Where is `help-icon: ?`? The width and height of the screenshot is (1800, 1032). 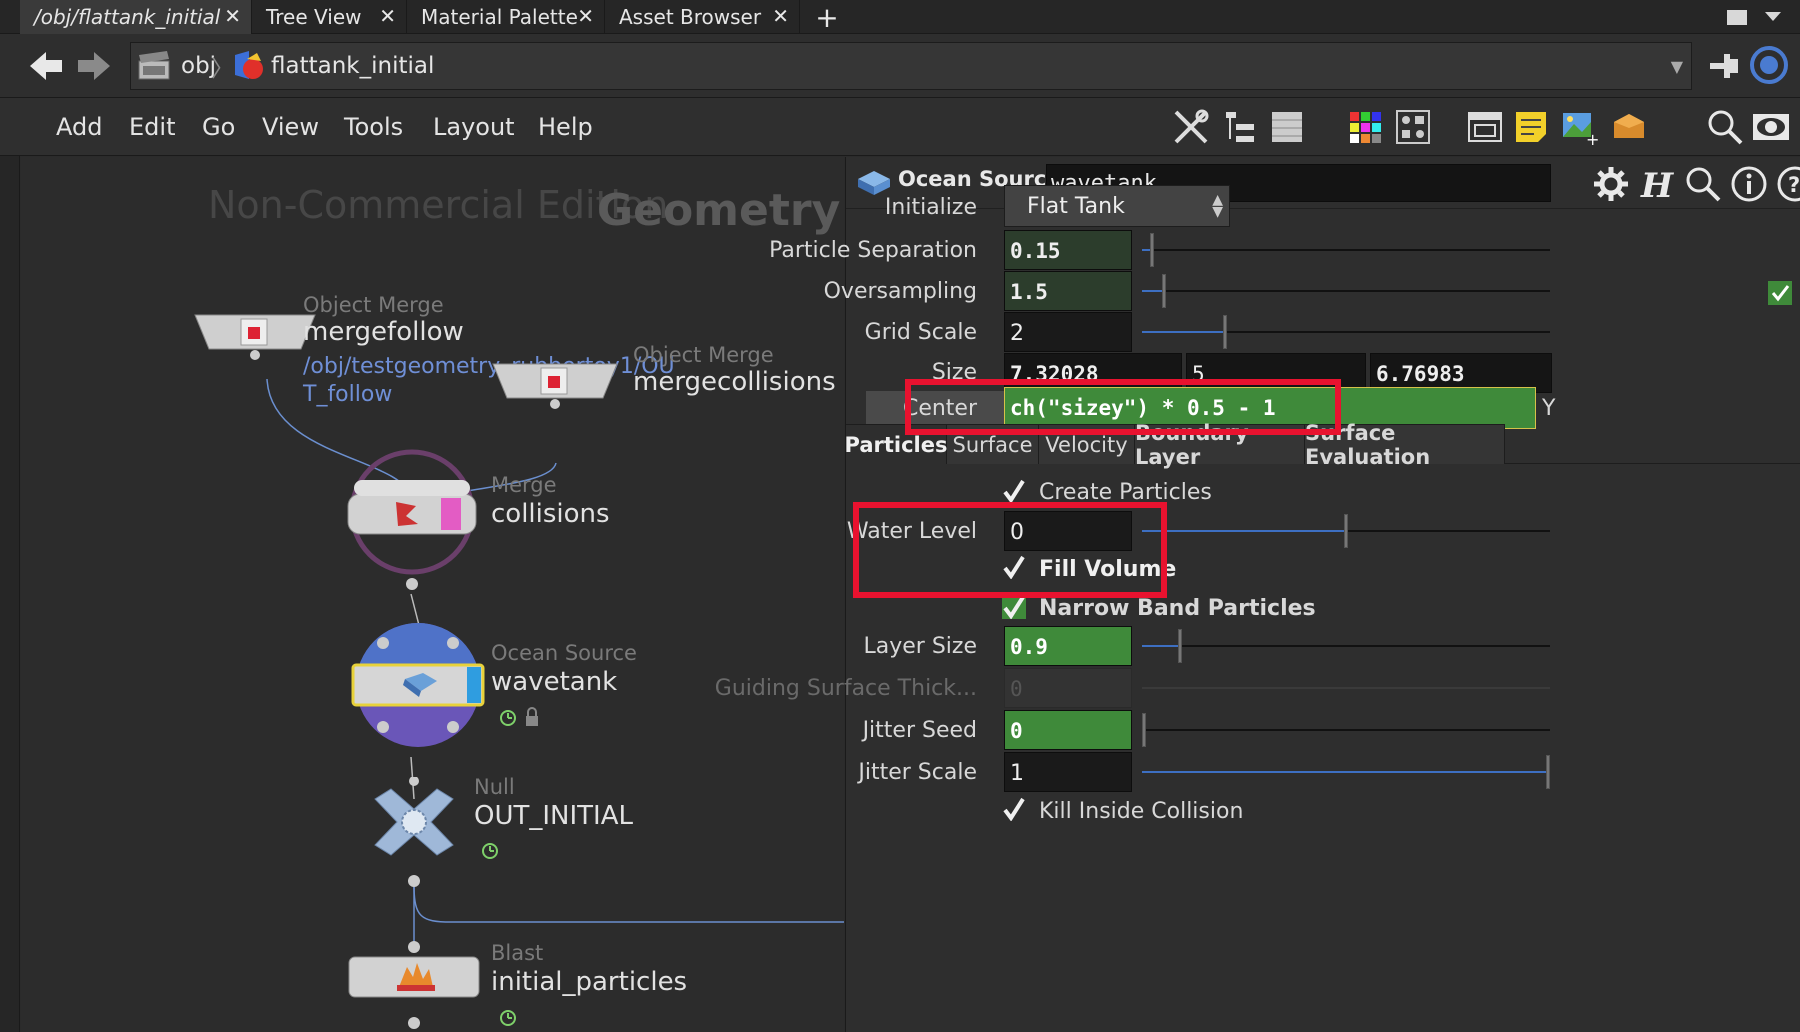 help-icon: ? is located at coordinates (1788, 184).